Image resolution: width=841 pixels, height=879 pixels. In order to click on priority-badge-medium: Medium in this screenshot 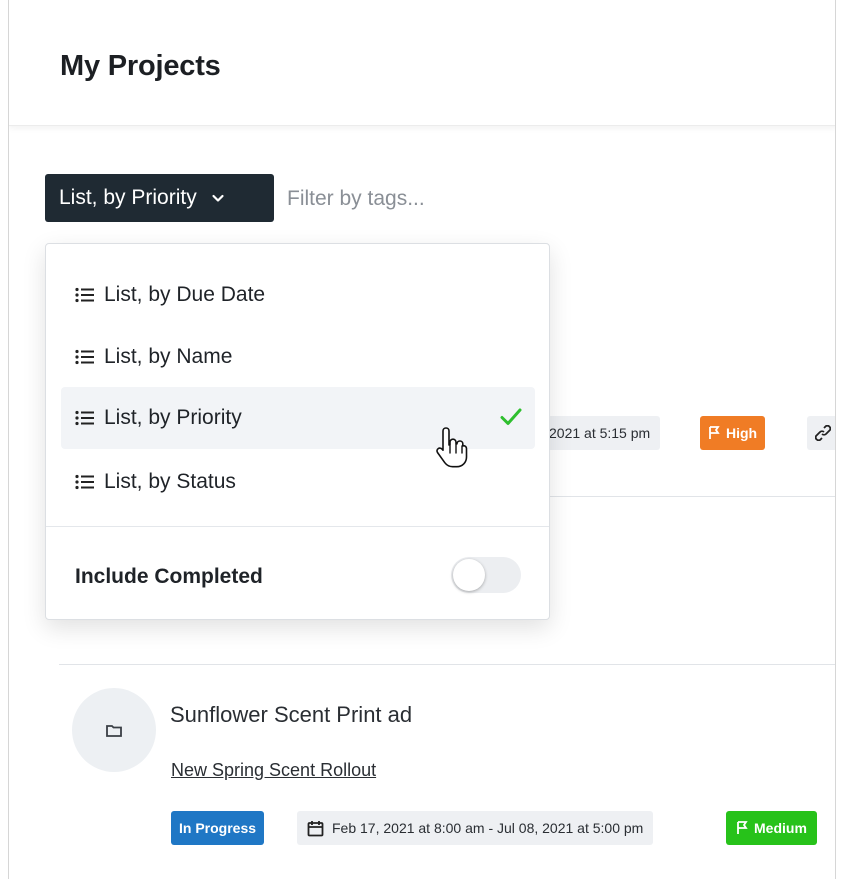, I will do `click(771, 828)`.